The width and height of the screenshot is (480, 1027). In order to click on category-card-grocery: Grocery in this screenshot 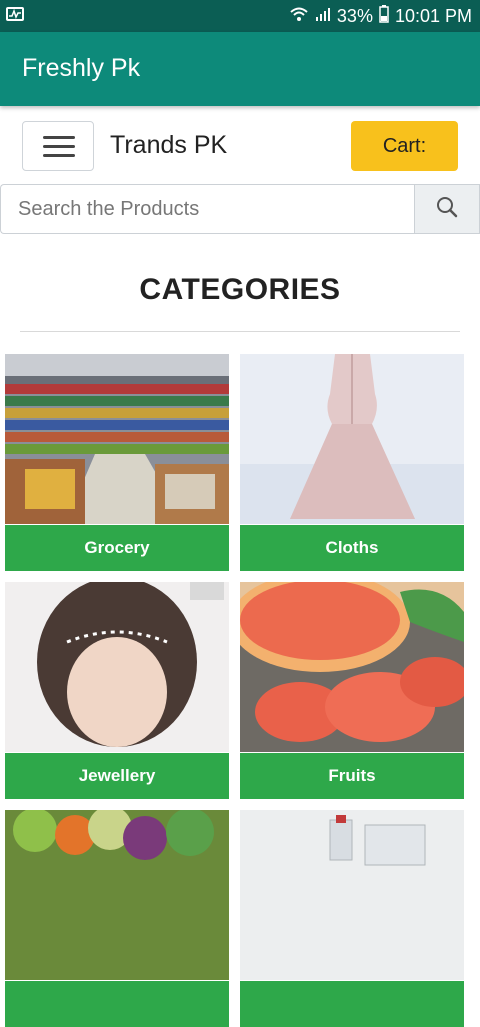, I will do `click(117, 462)`.